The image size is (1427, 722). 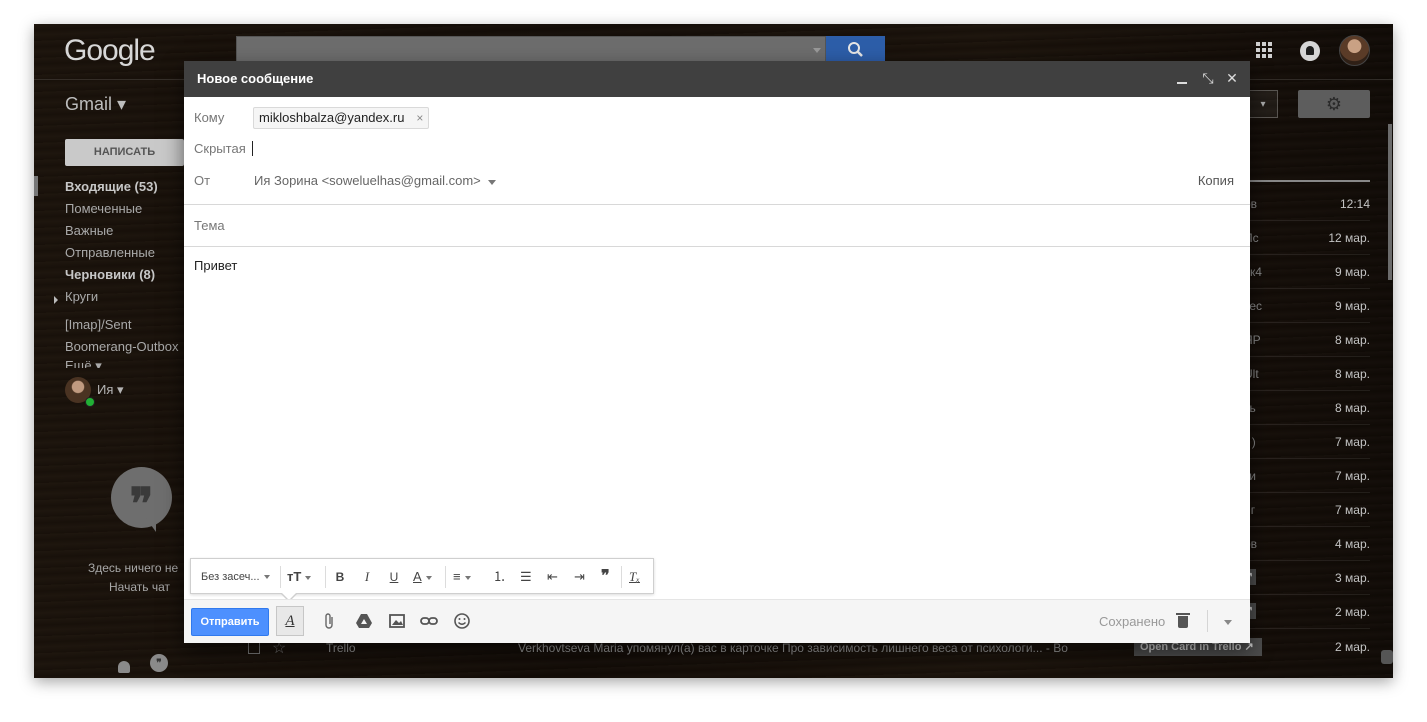 I want to click on attach-file-icon, so click(x=330, y=621).